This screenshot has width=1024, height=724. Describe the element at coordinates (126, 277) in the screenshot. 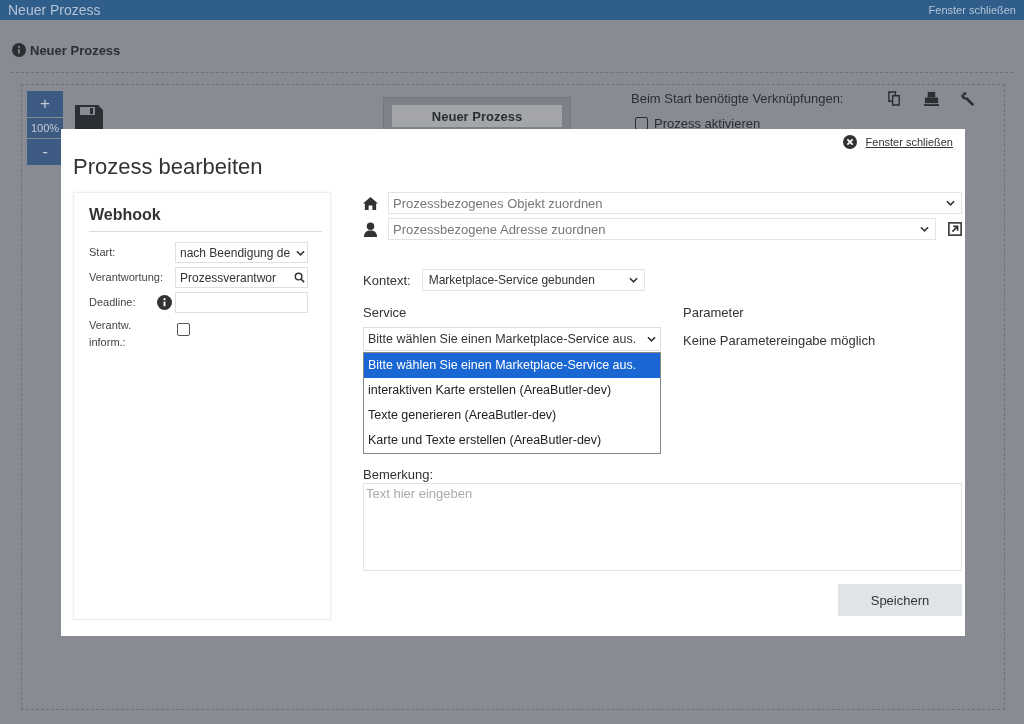

I see `field-label: Verantwortung:` at that location.